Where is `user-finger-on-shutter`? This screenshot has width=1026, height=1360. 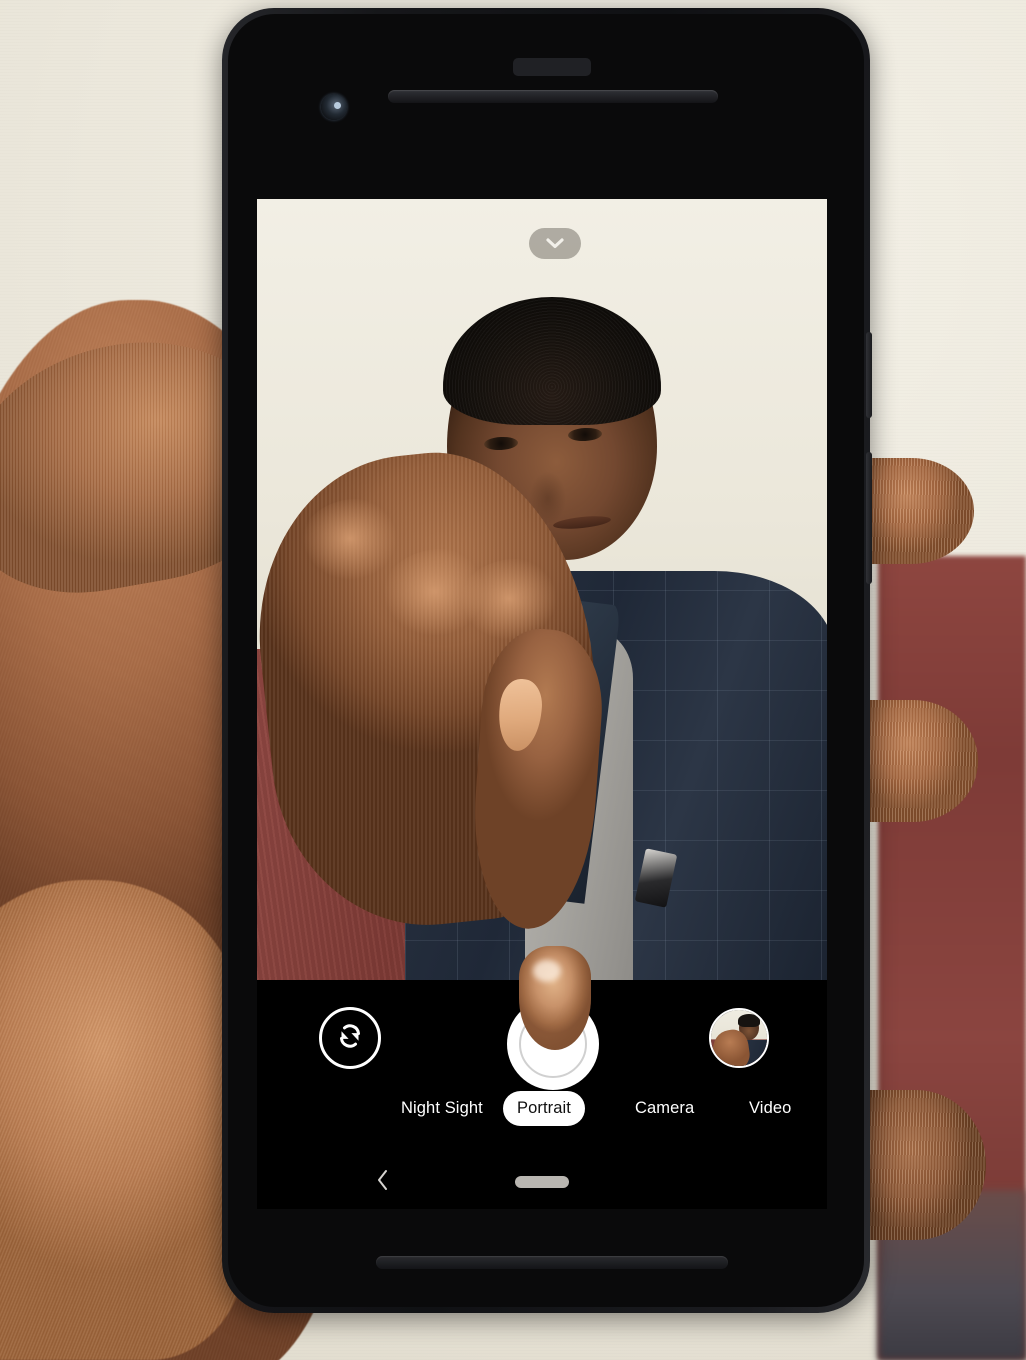 user-finger-on-shutter is located at coordinates (555, 998).